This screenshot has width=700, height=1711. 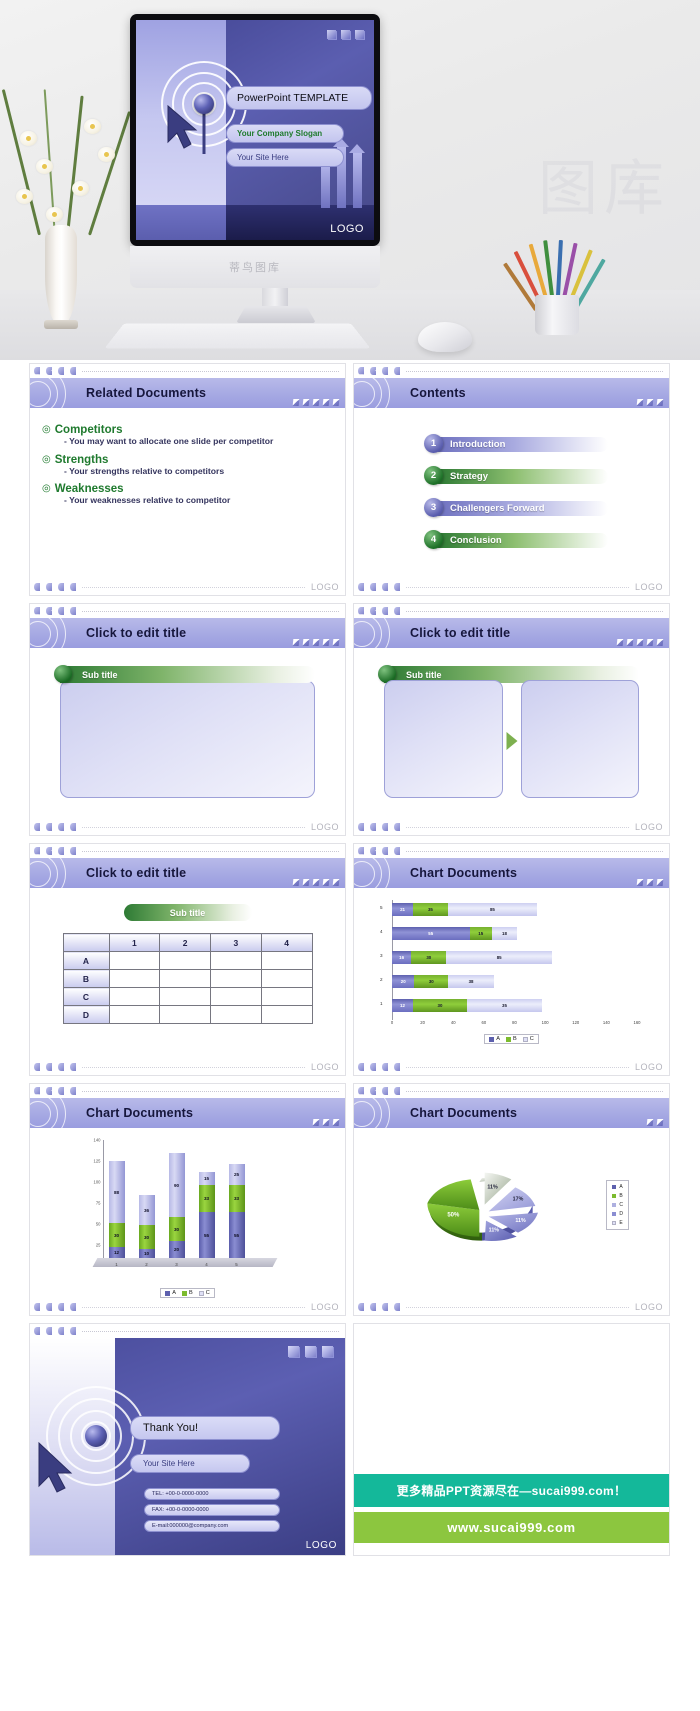 I want to click on chart-category-label: 1, so click(x=381, y=1003).